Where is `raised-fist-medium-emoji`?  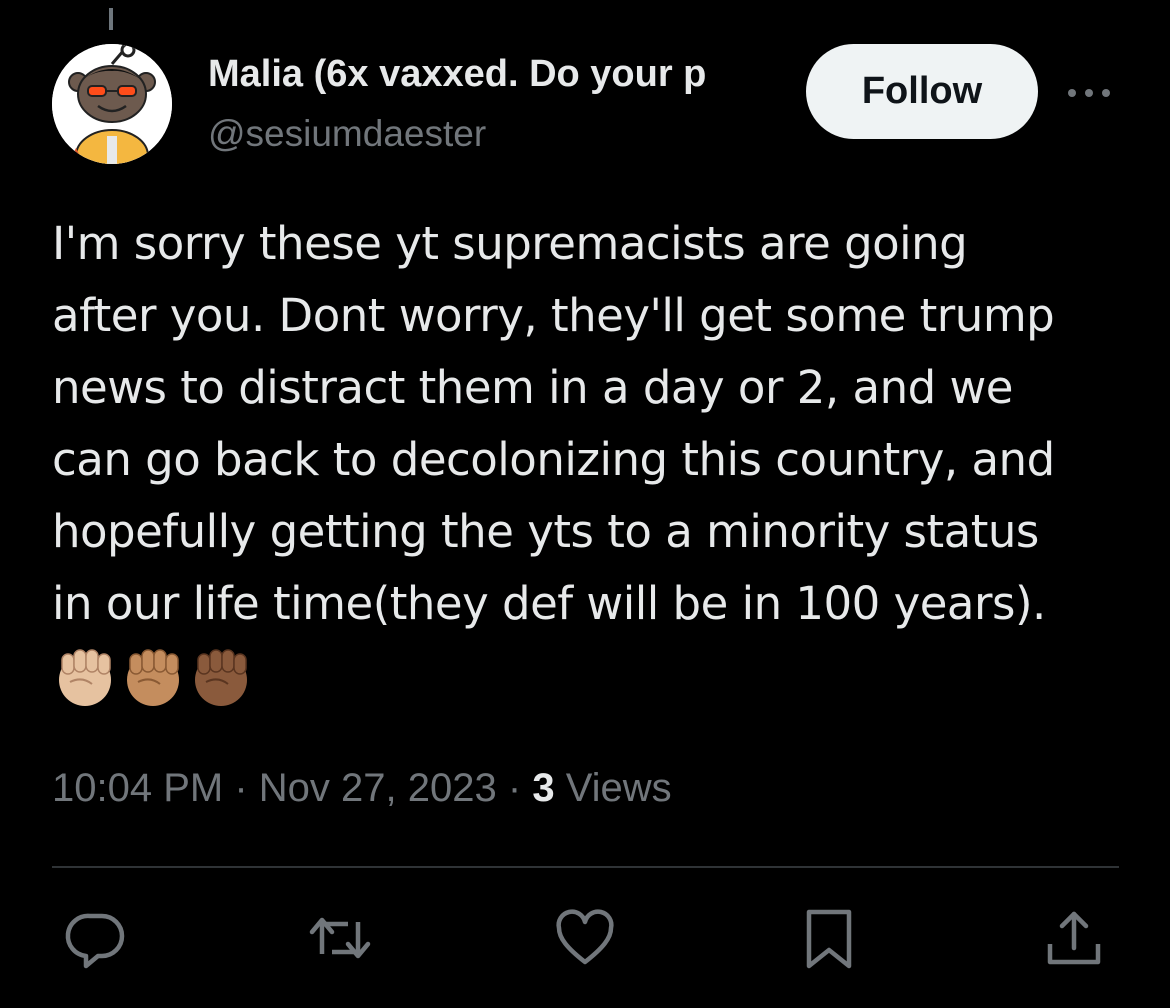 raised-fist-medium-emoji is located at coordinates (153, 677).